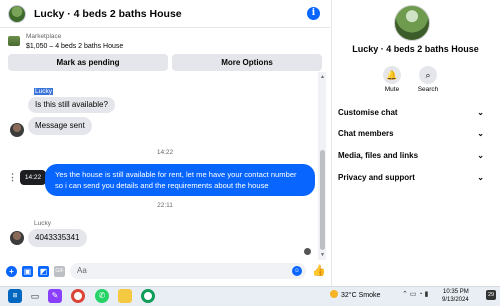  Describe the element at coordinates (307, 251) in the screenshot. I see `seen-indicator` at that location.